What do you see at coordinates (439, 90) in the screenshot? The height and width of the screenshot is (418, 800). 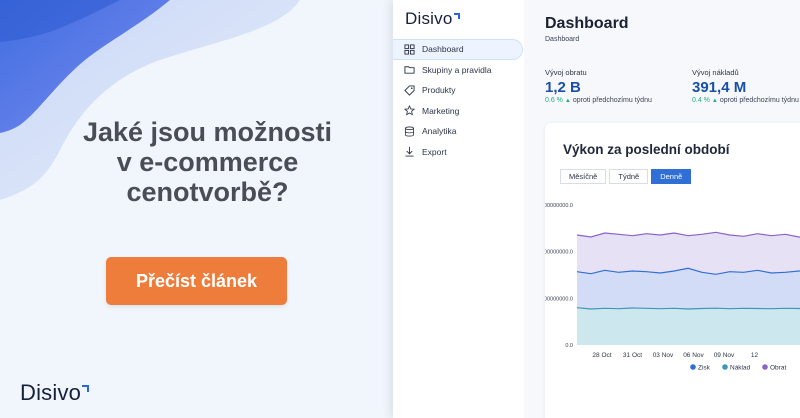 I see `sidebar-item-label: Produkty` at bounding box center [439, 90].